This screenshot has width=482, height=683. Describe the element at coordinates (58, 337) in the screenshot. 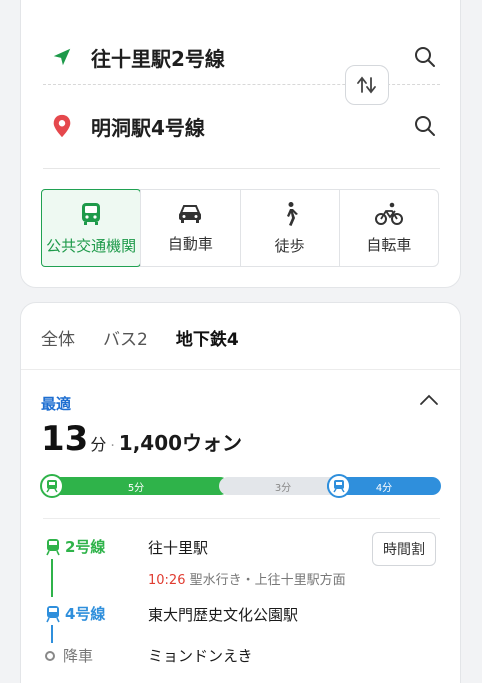

I see `tab-all: 全体` at that location.